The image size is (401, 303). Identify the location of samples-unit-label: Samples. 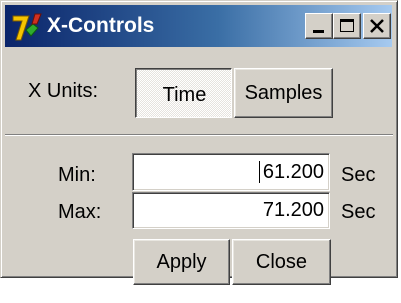
(283, 92).